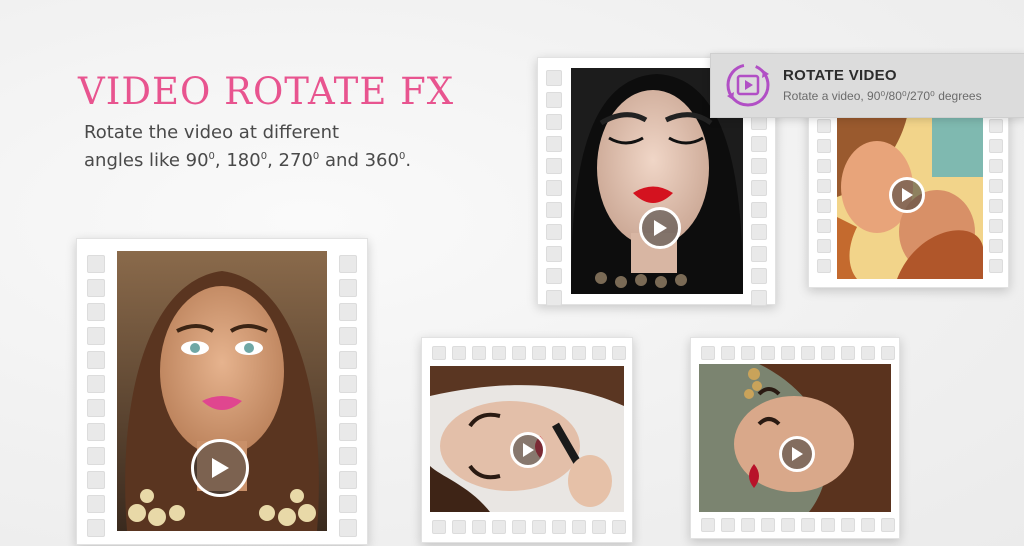  Describe the element at coordinates (266, 91) in the screenshot. I see `page-title: VIDEO ROTATE FX` at that location.